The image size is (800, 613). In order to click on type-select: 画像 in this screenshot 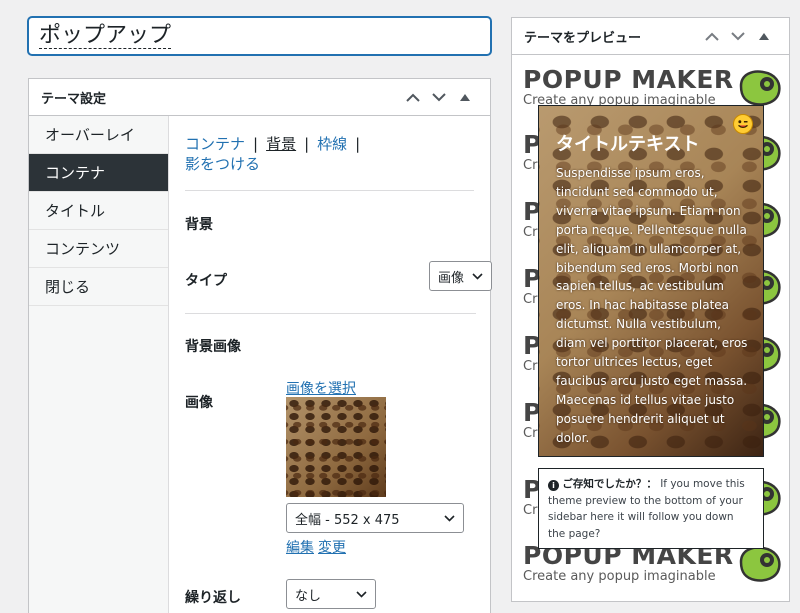, I will do `click(460, 276)`.